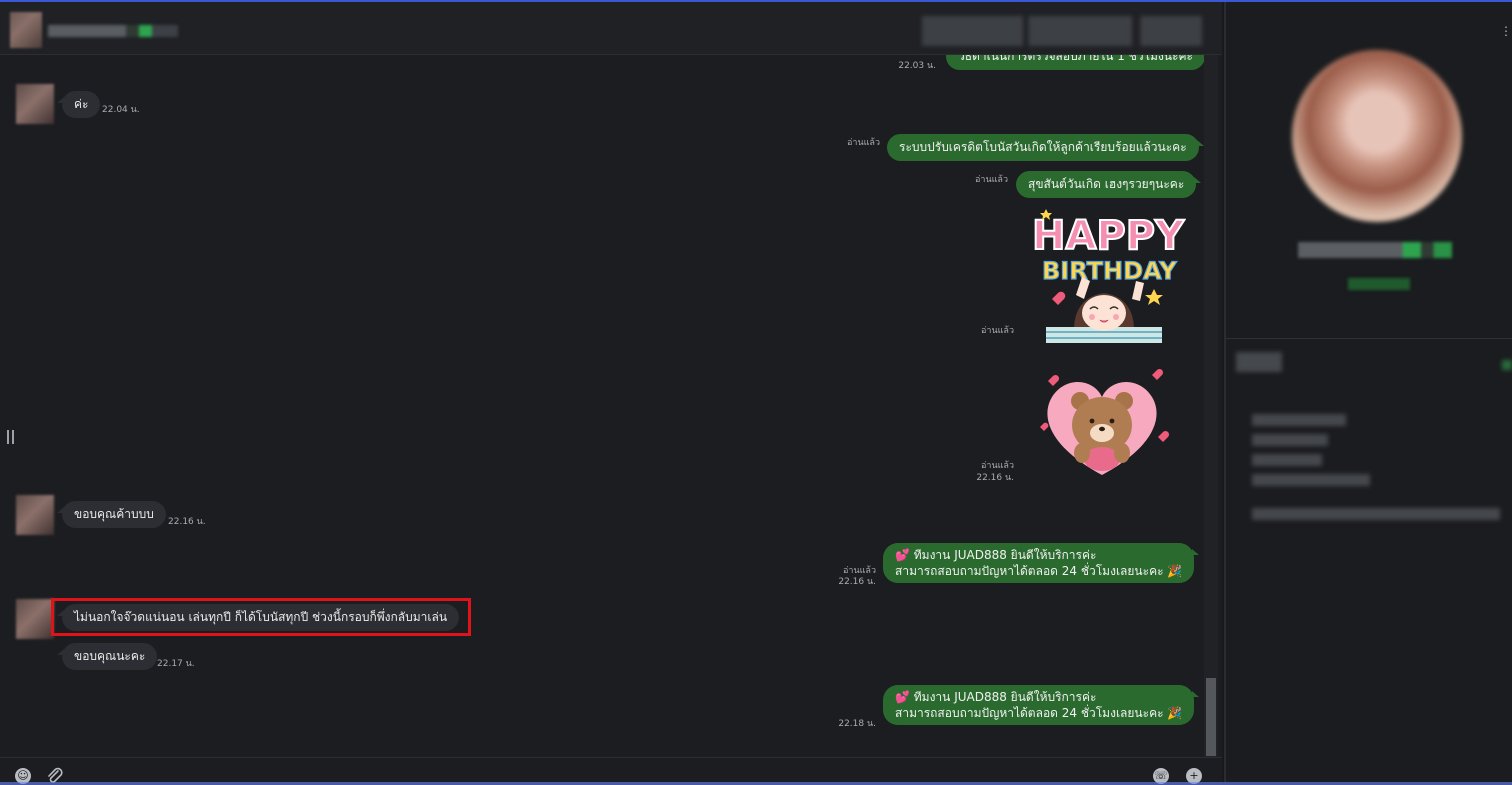  I want to click on message-time: 22.03 น., so click(917, 66).